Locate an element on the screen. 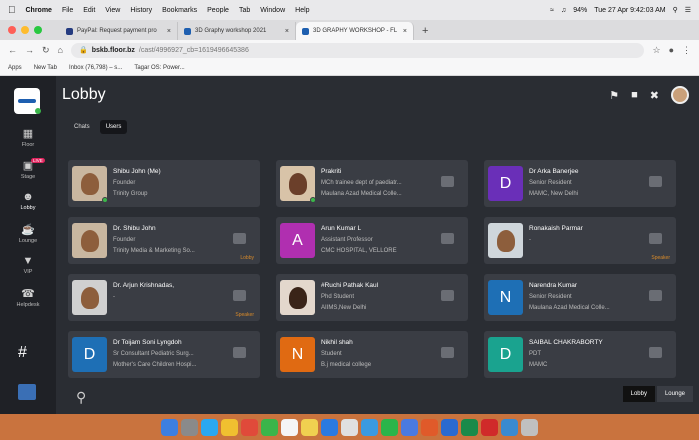 The width and height of the screenshot is (699, 440). floor-thumbnail-icon is located at coordinates (27, 392).